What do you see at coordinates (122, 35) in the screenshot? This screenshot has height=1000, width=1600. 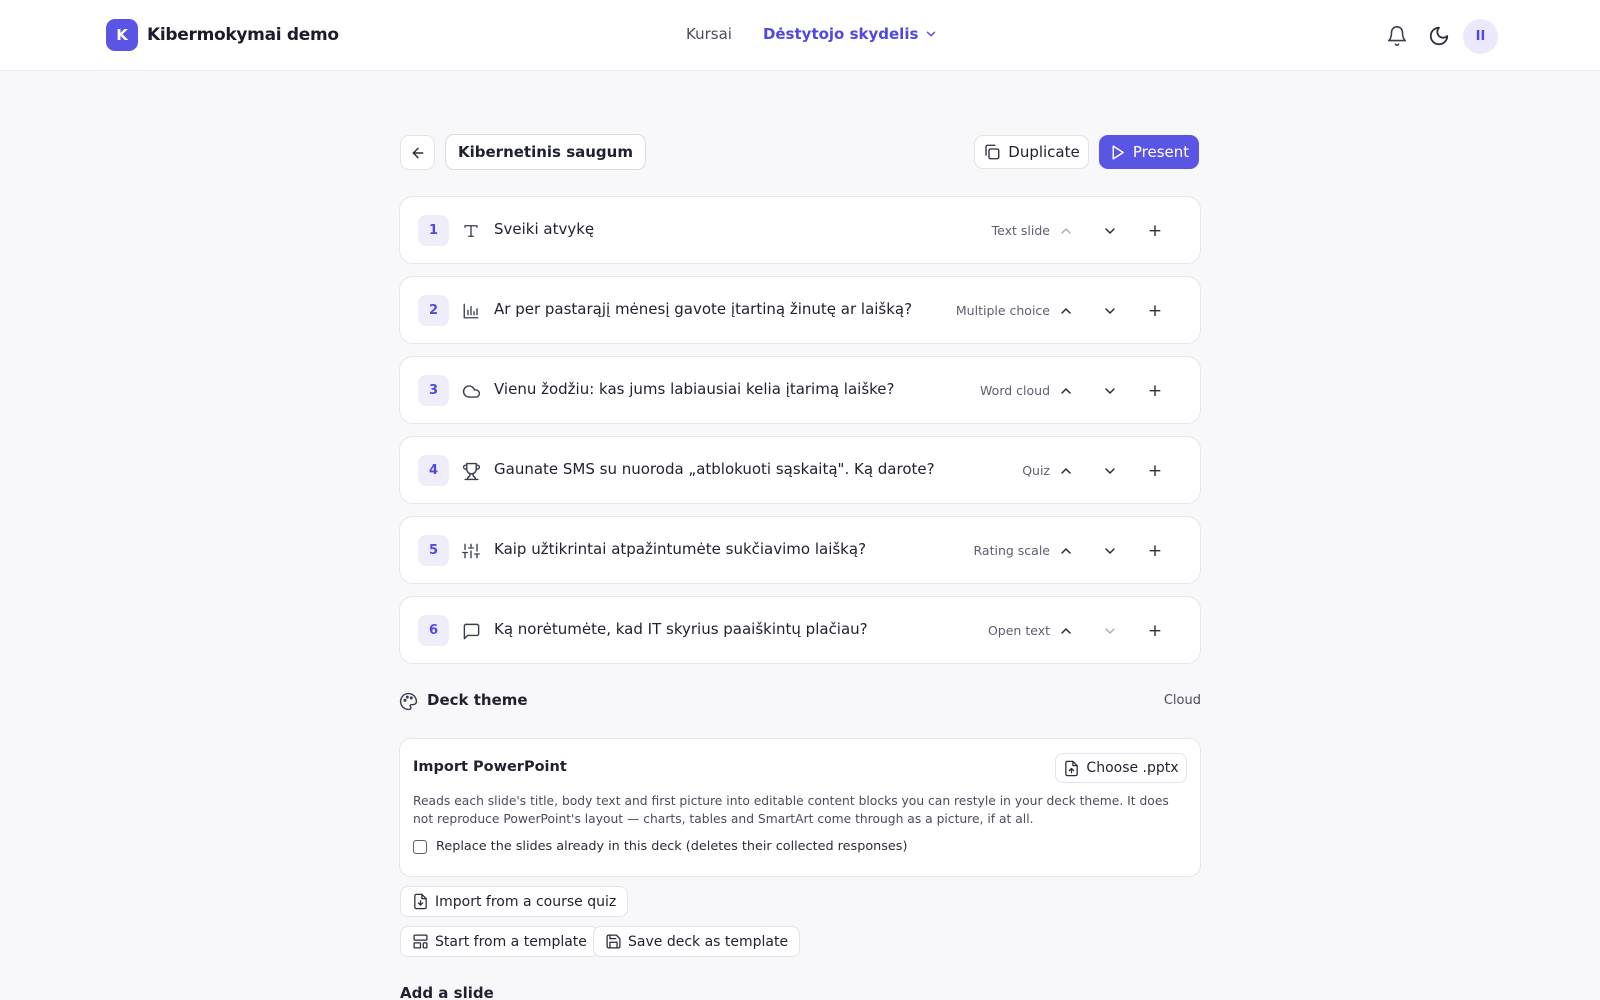 I see `brand-logo: K` at bounding box center [122, 35].